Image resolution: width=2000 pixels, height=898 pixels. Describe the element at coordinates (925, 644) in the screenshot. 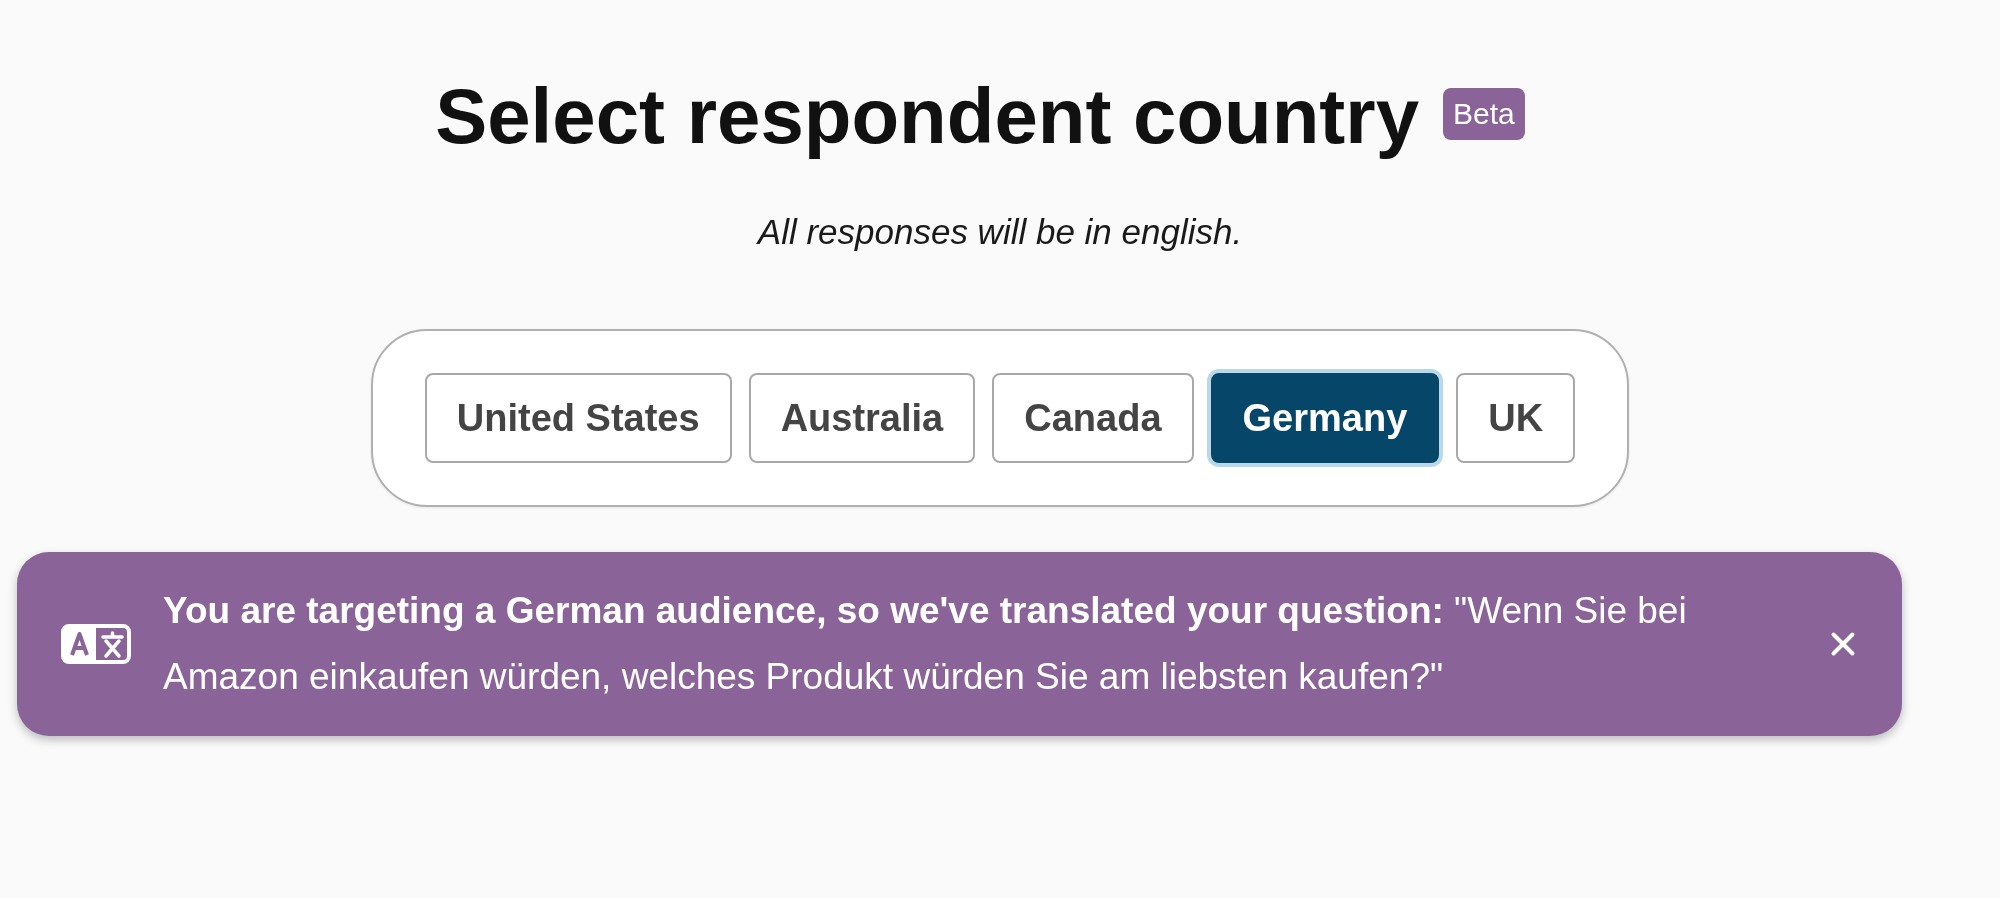

I see `translation-message: You are targeting a German audience, so we've translated your question: "Wenn Sie bei Amazon einkaufen würden, welches Produkt würden Sie am liebsten kaufen?"` at that location.